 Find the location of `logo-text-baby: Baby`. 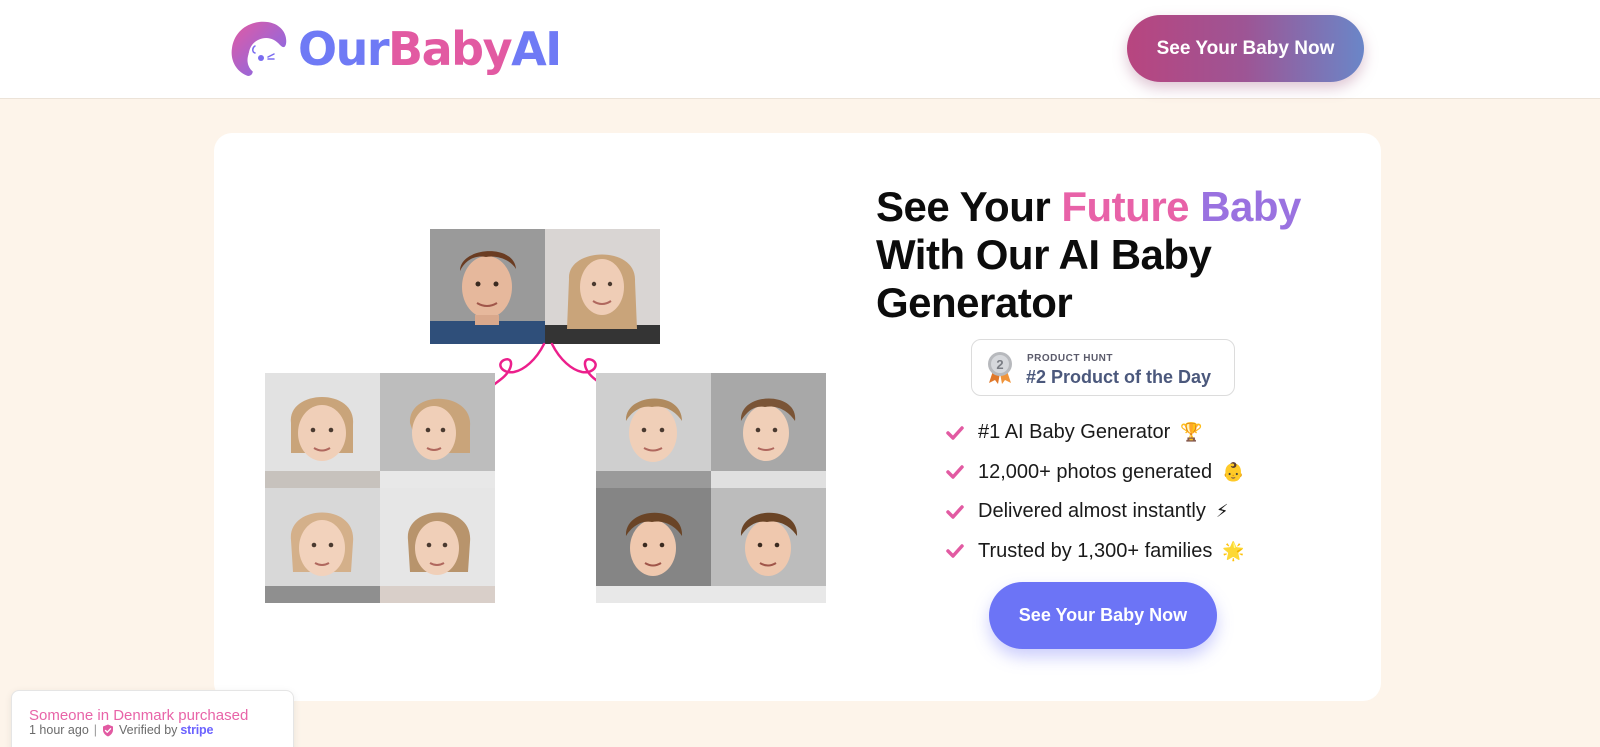

logo-text-baby: Baby is located at coordinates (450, 49).